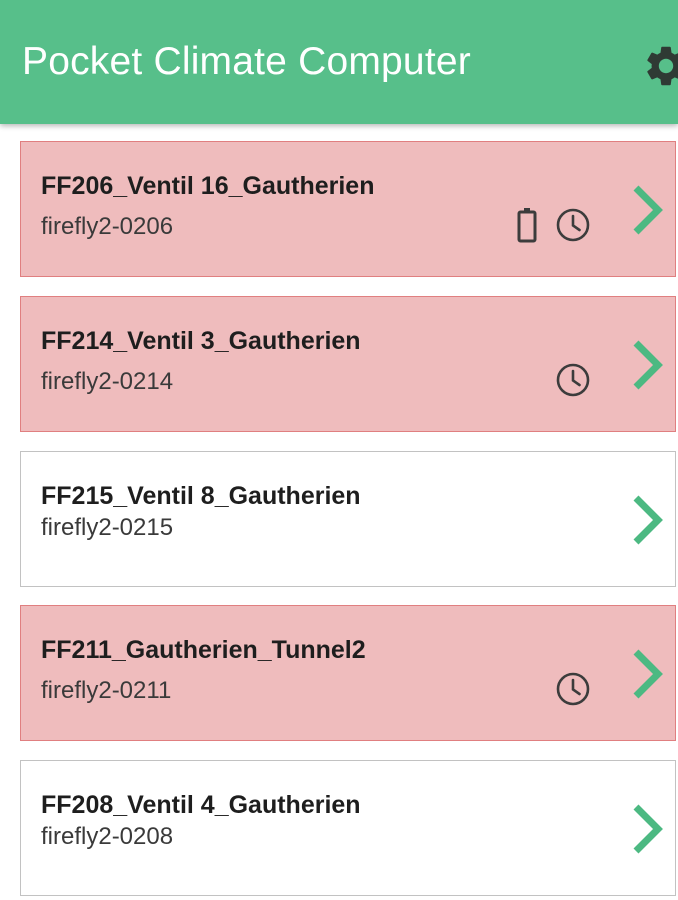  Describe the element at coordinates (348, 519) in the screenshot. I see `device-card: FF215_Ventil 8_Gautherien firefly2-0215` at that location.